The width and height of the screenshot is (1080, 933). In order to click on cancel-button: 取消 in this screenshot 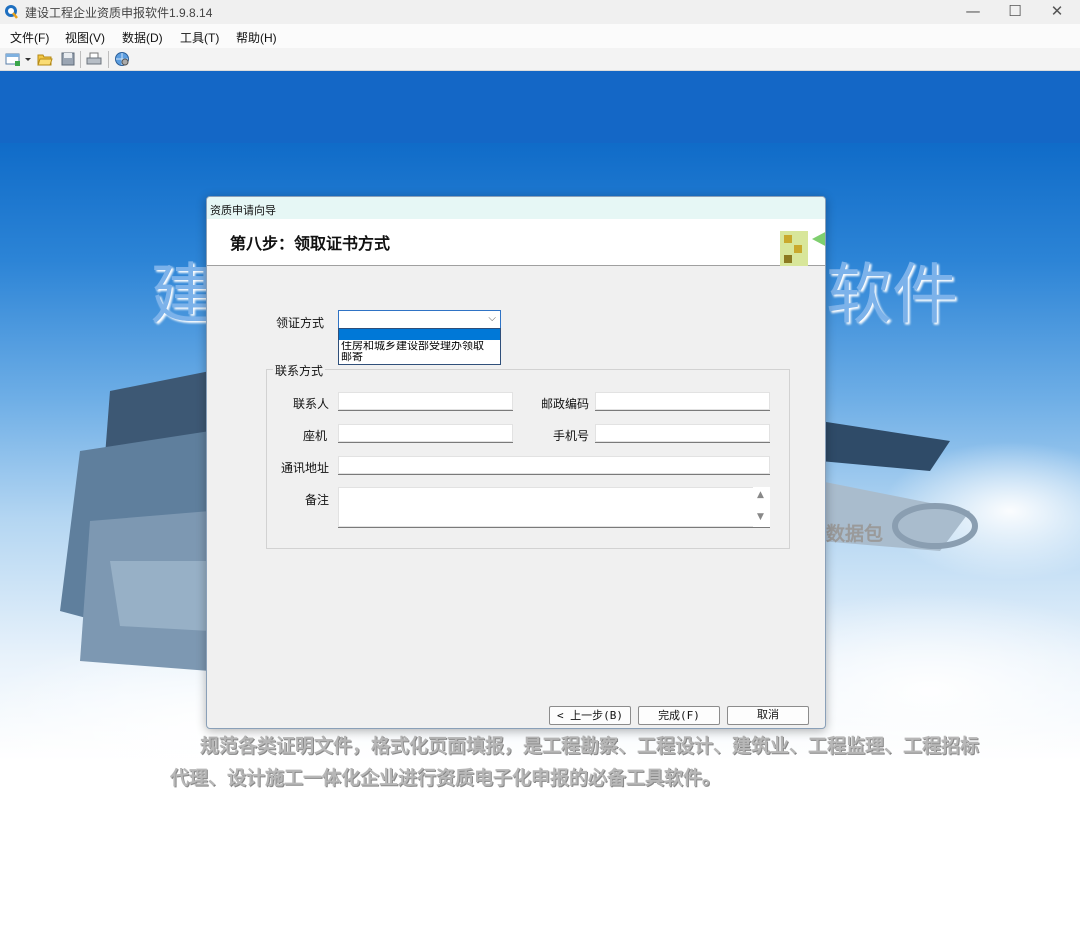, I will do `click(768, 715)`.